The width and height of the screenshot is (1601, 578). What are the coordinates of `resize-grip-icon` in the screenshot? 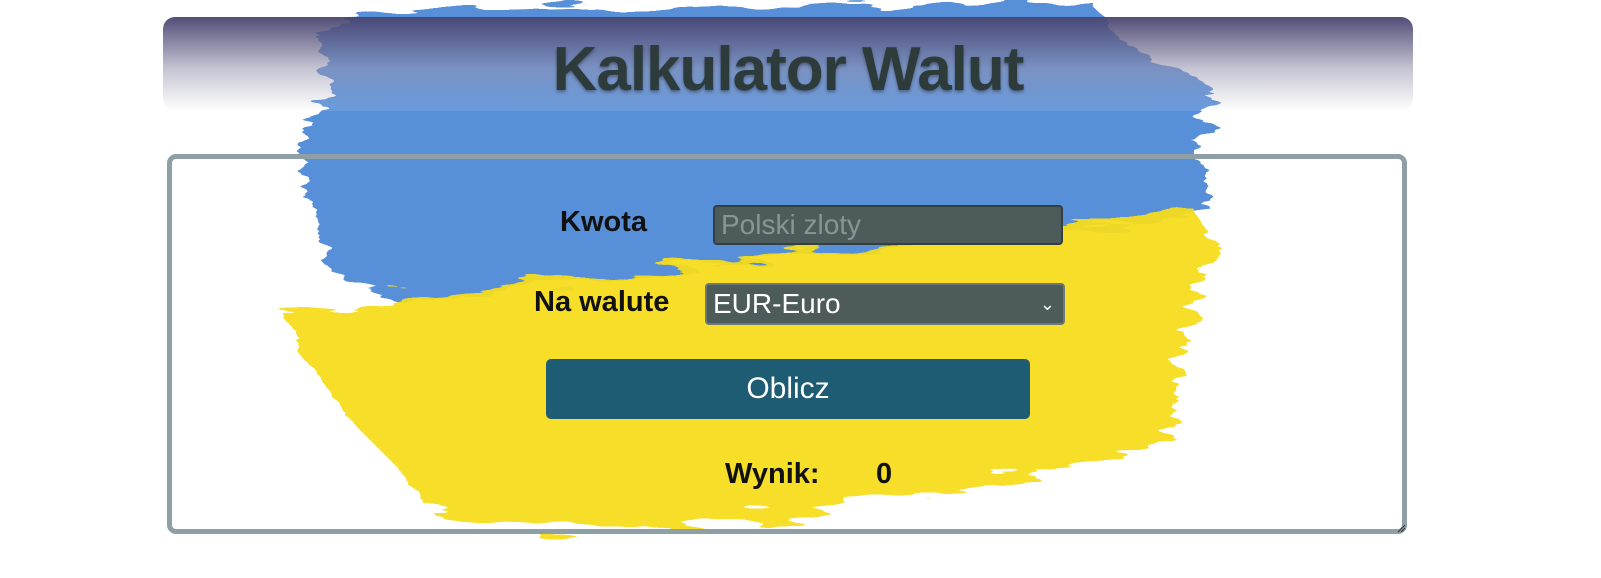 It's located at (1401, 528).